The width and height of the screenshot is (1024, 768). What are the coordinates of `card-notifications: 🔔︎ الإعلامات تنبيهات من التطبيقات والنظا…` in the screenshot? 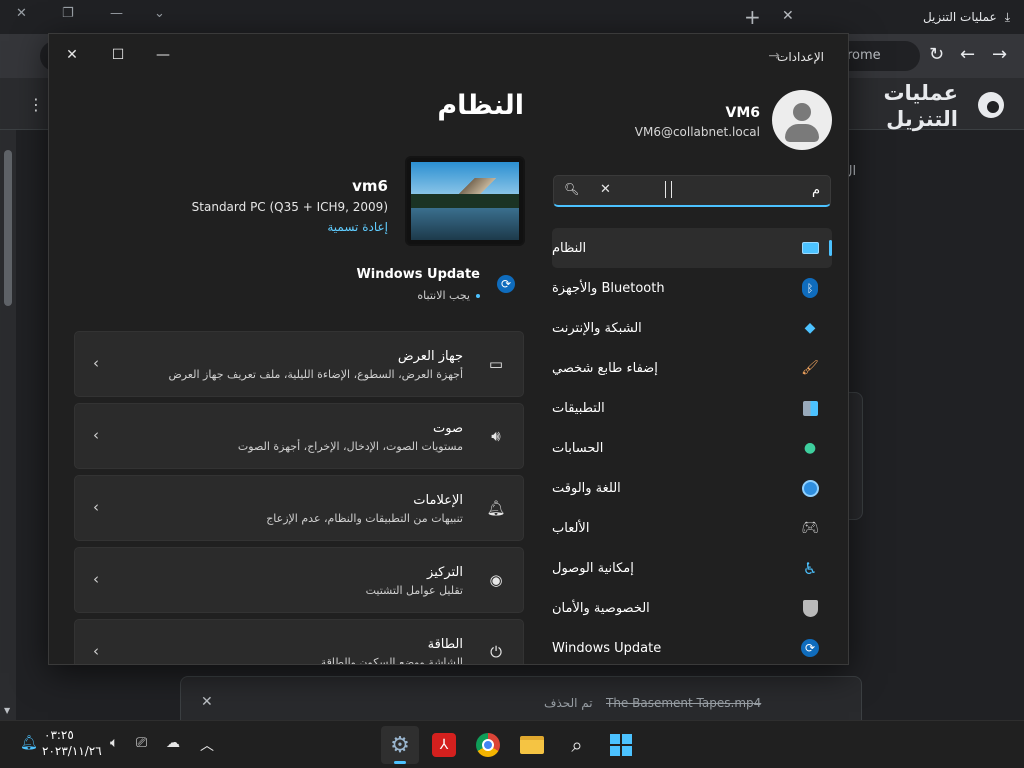 It's located at (299, 508).